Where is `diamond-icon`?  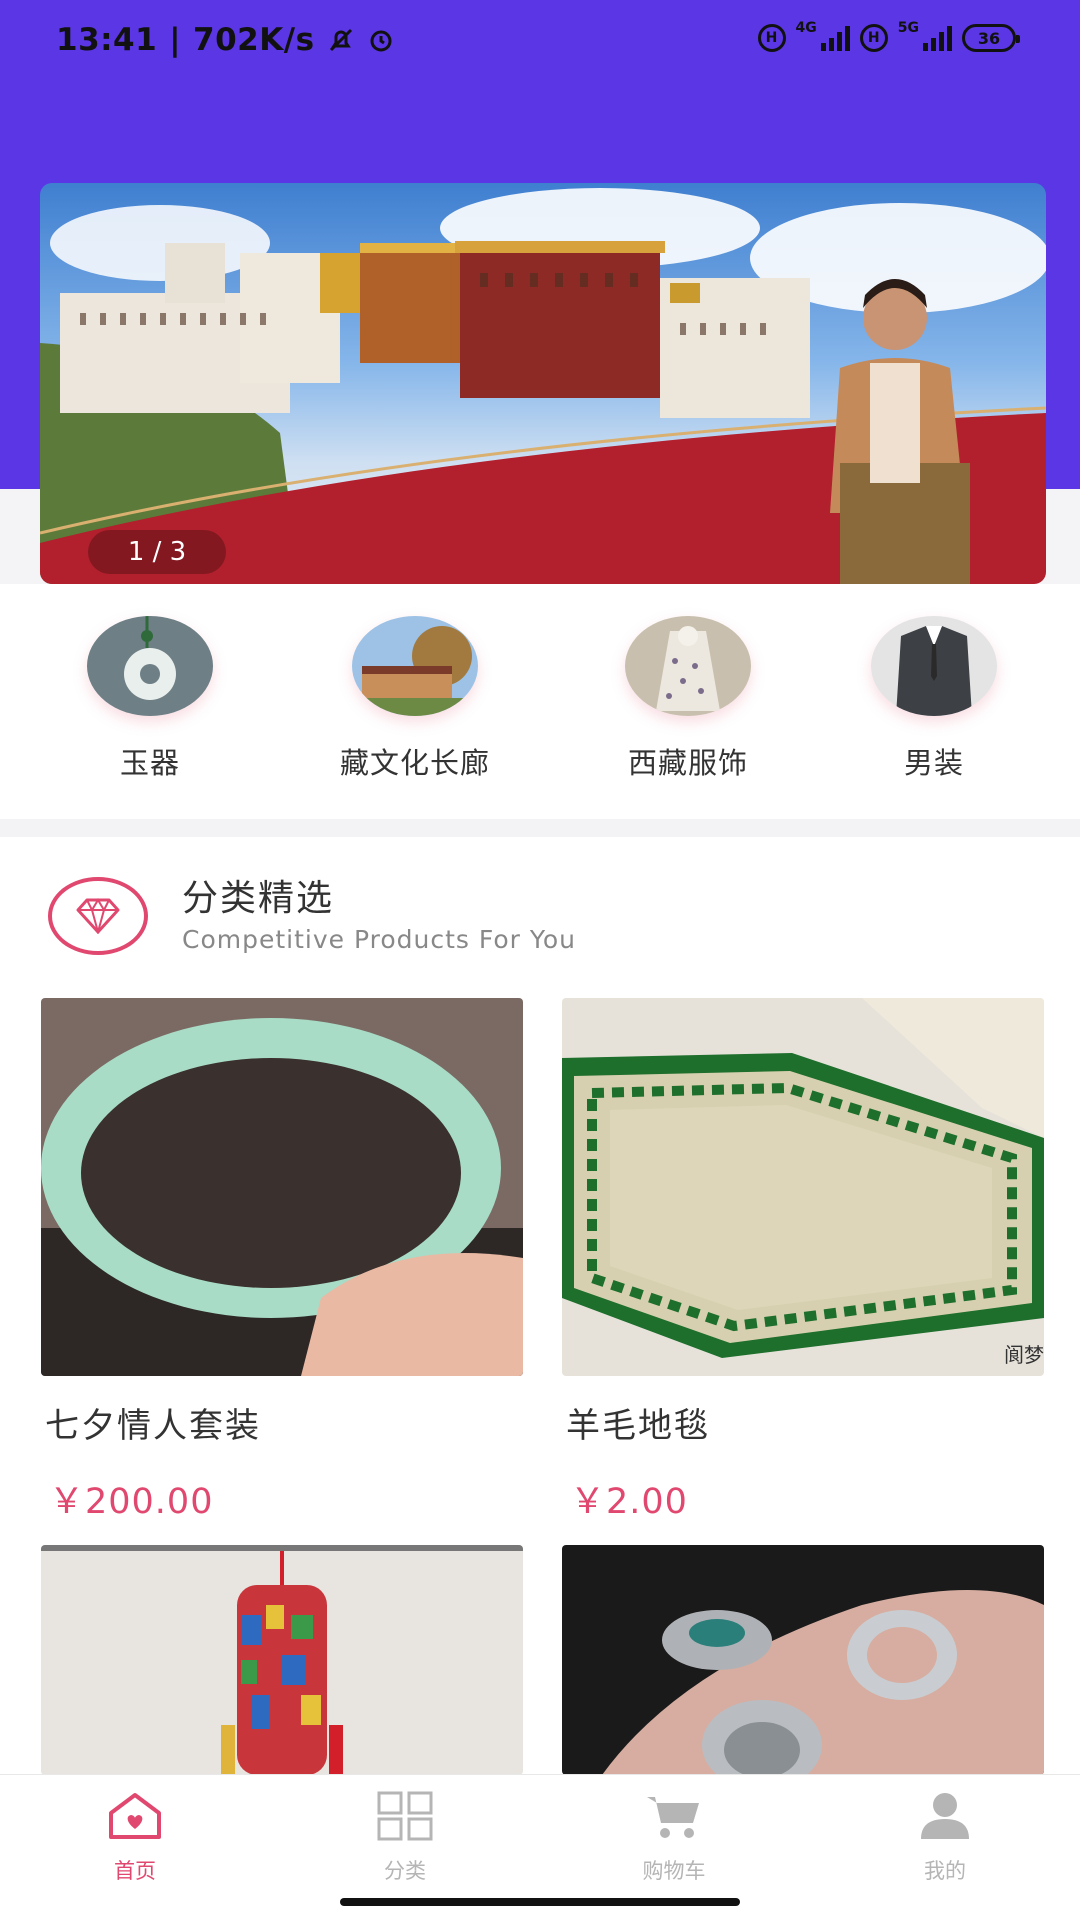 diamond-icon is located at coordinates (98, 916).